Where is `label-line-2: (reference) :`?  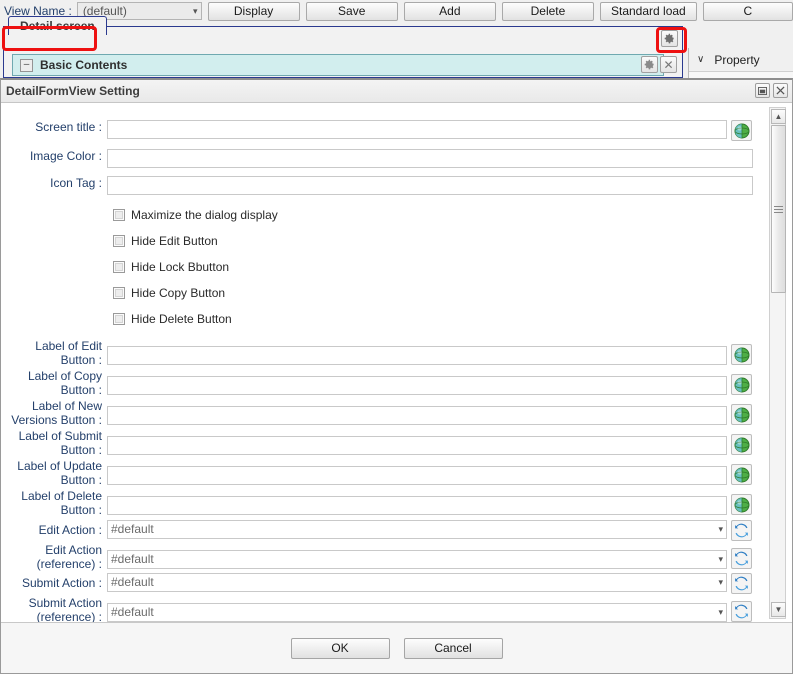 label-line-2: (reference) : is located at coordinates (69, 616).